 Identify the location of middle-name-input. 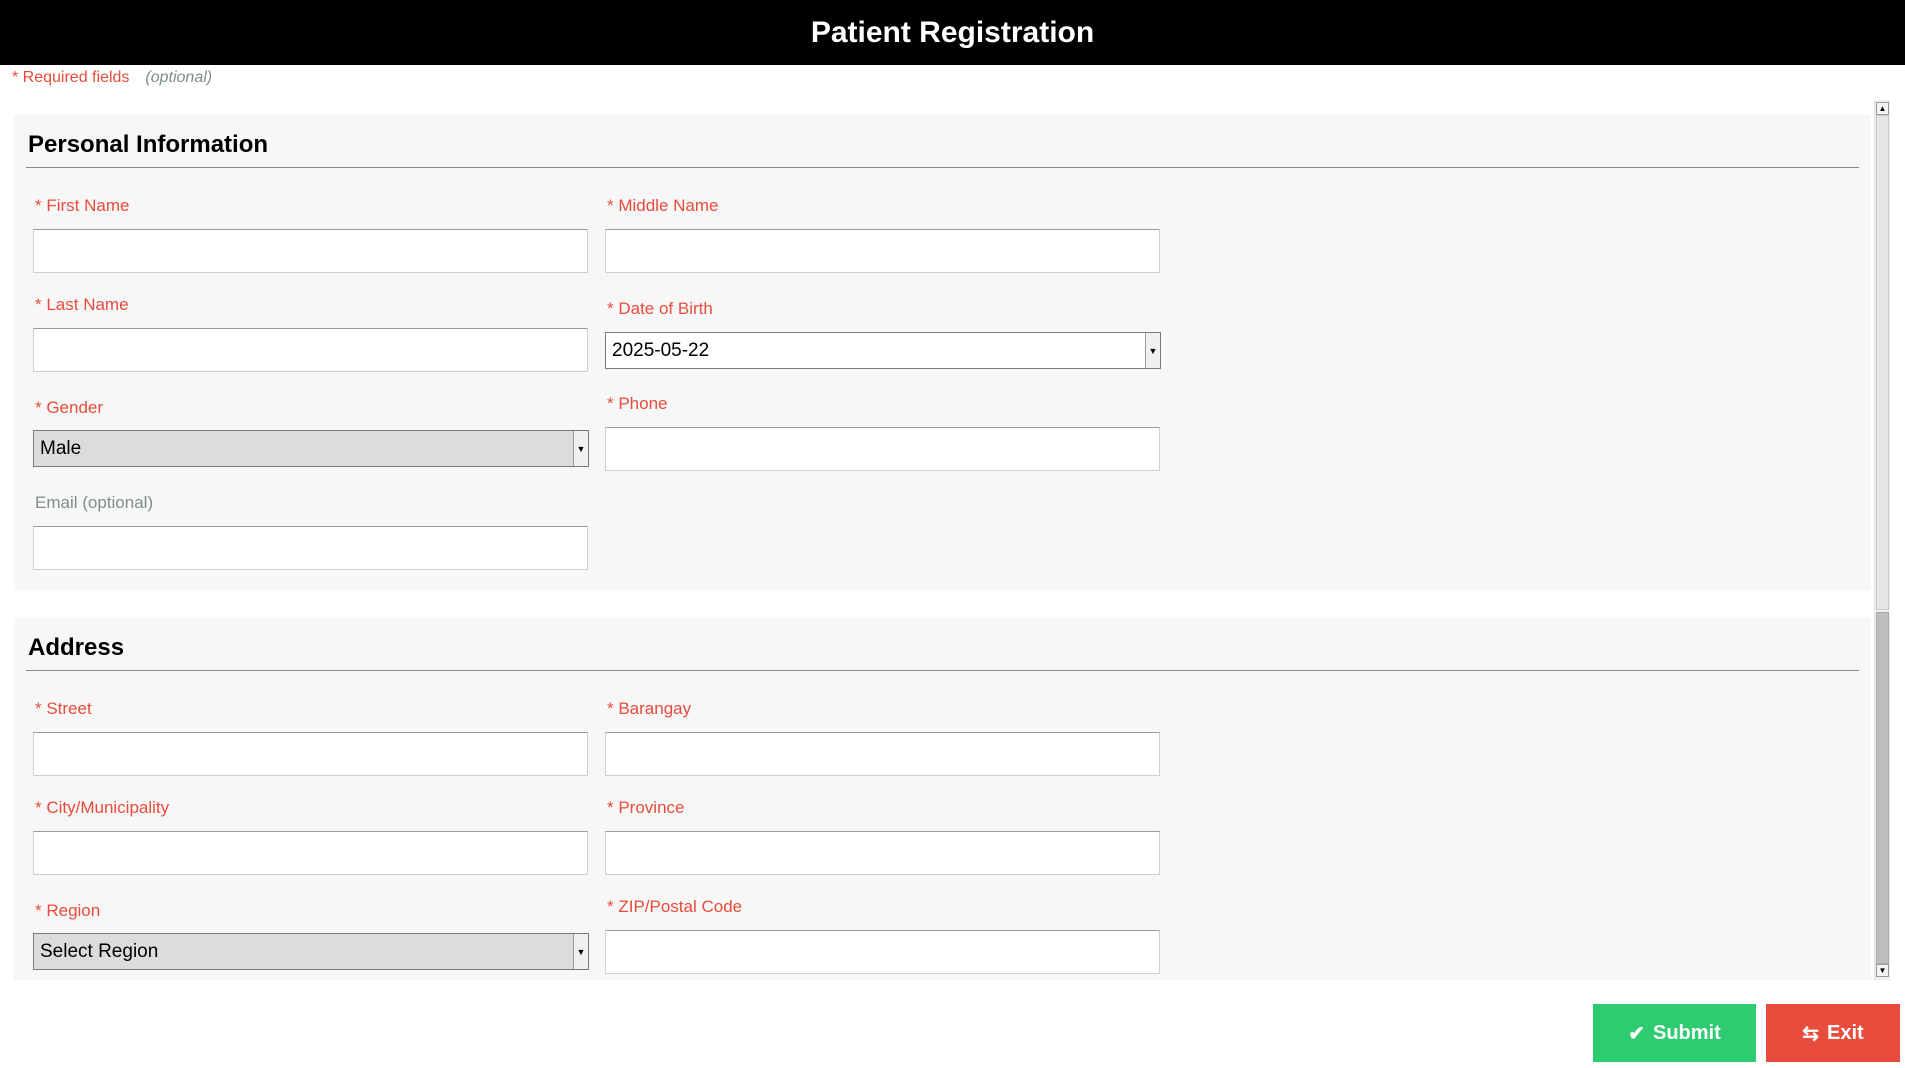
(882, 251).